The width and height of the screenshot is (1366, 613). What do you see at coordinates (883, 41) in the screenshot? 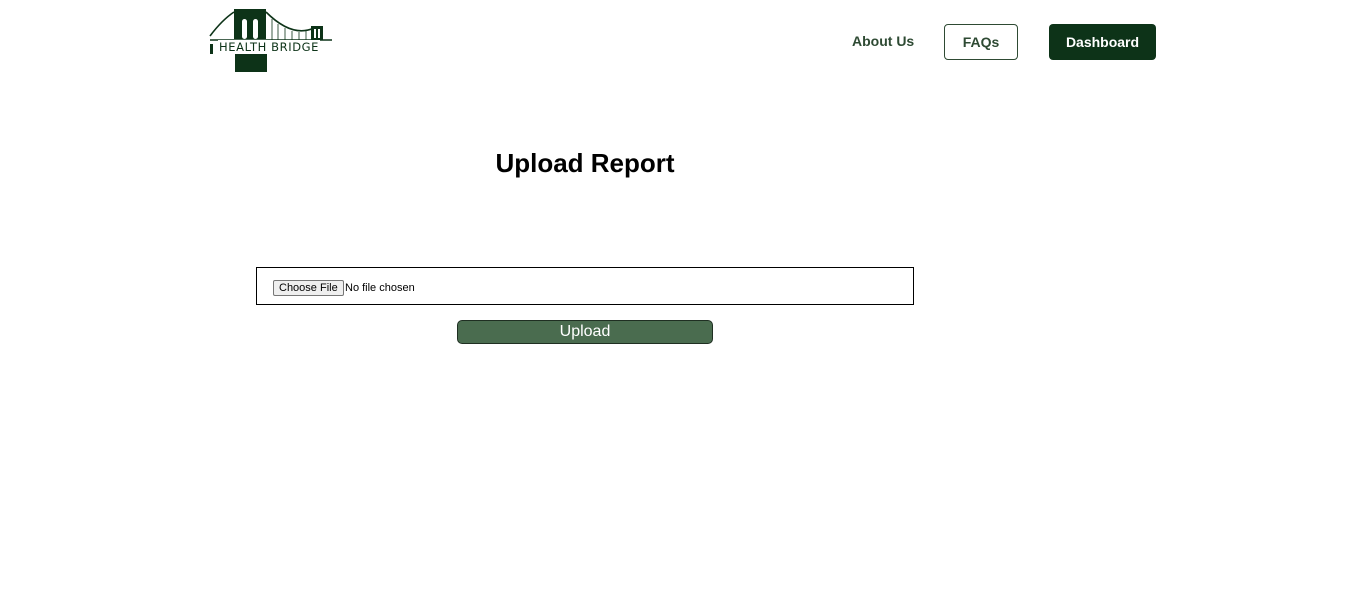
I see `nav-about-us-link: About Us` at bounding box center [883, 41].